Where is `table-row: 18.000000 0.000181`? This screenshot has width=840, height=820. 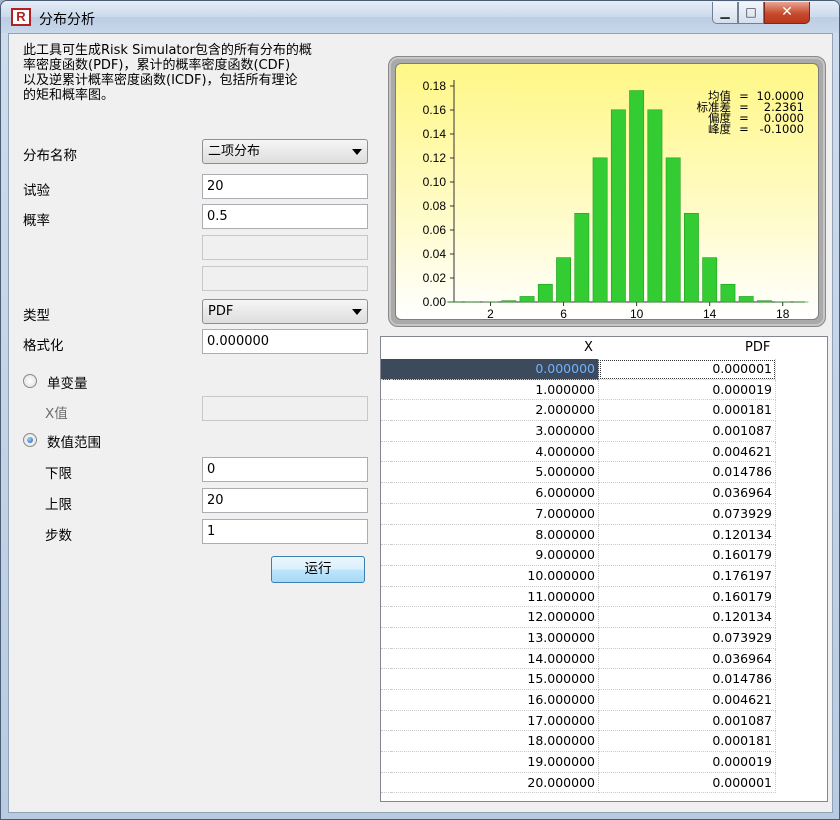
table-row: 18.000000 0.000181 is located at coordinates (604, 742).